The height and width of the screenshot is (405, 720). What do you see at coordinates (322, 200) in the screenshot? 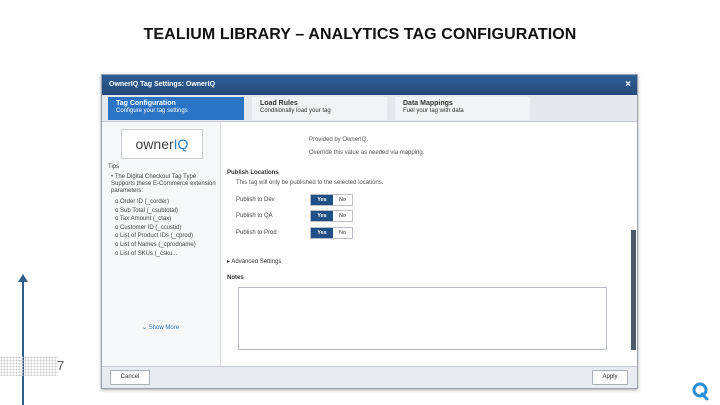
I see `publish-dev-yes-button: Yes` at bounding box center [322, 200].